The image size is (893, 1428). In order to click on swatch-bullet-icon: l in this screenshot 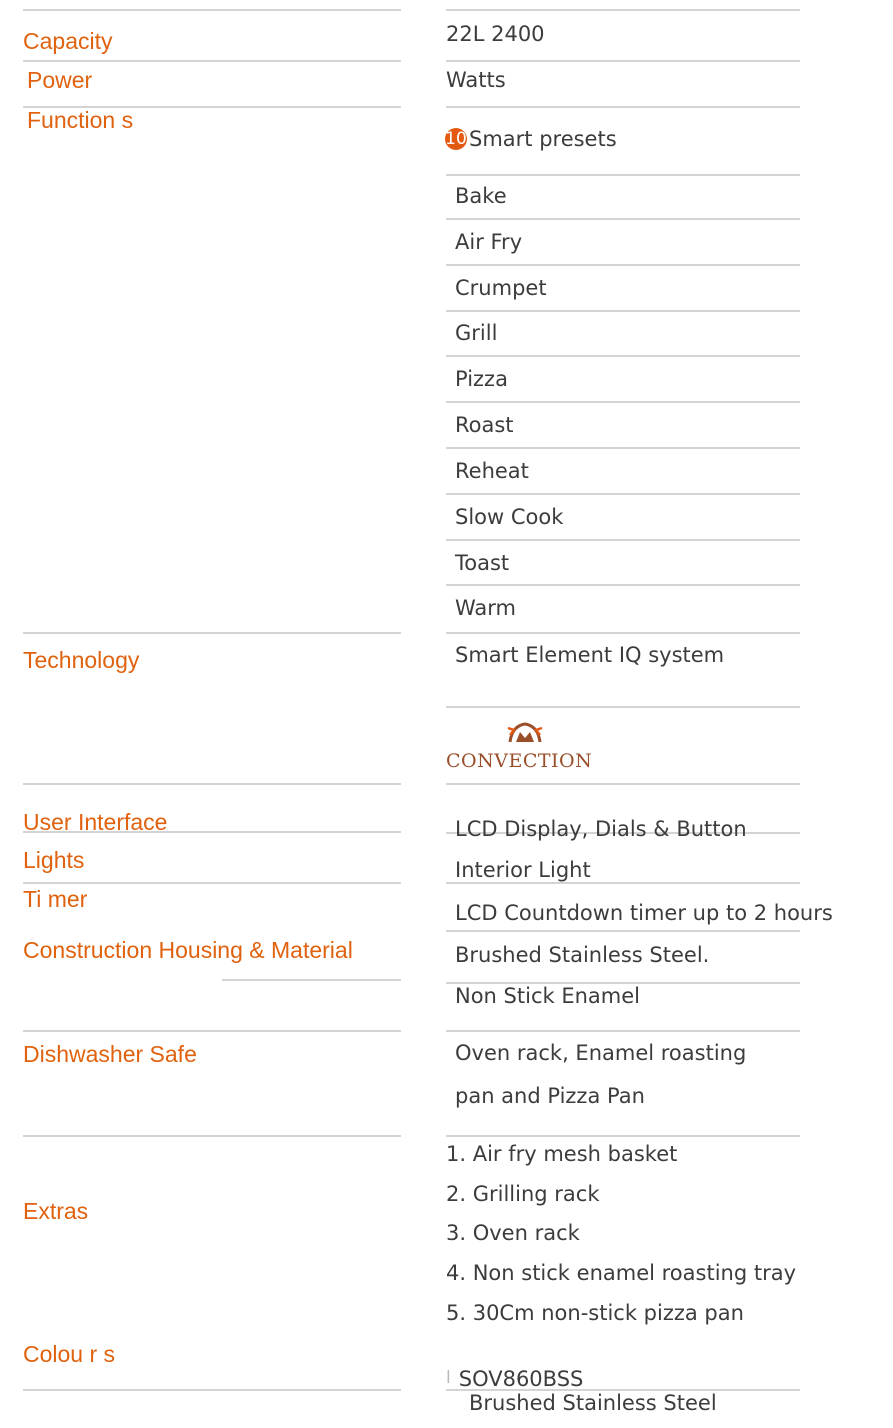, I will do `click(448, 1378)`.